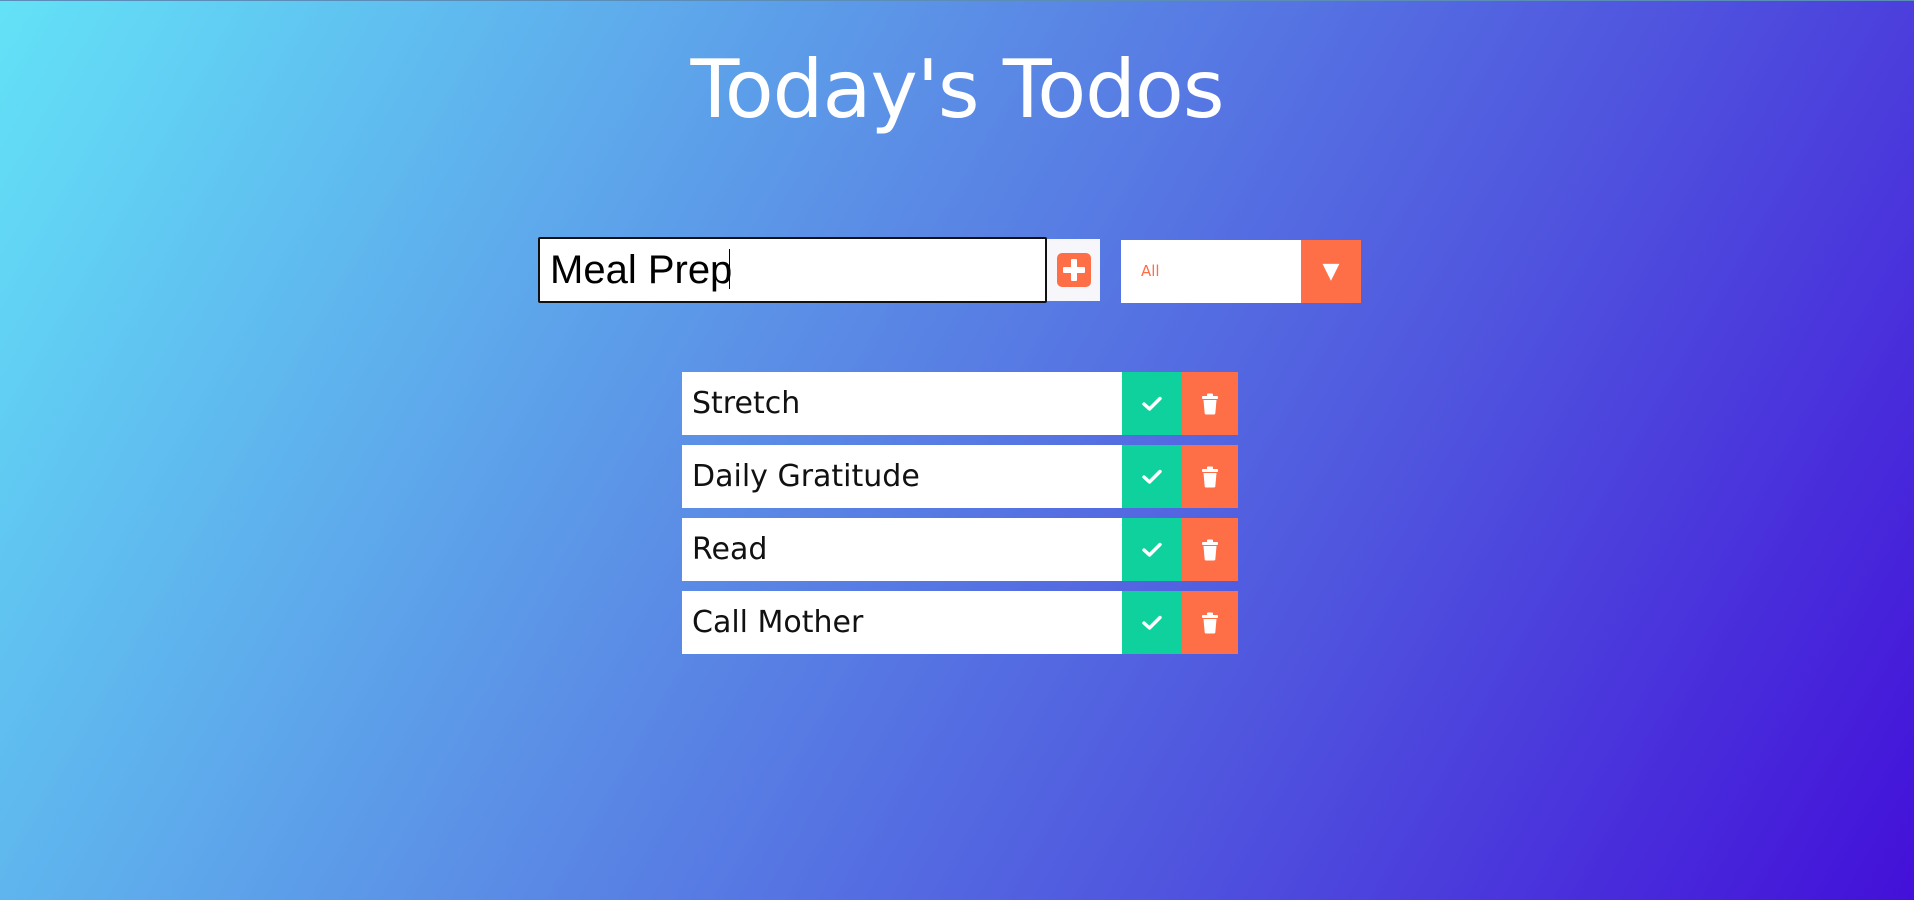  I want to click on todo-item: Daily Gratitude, so click(960, 476).